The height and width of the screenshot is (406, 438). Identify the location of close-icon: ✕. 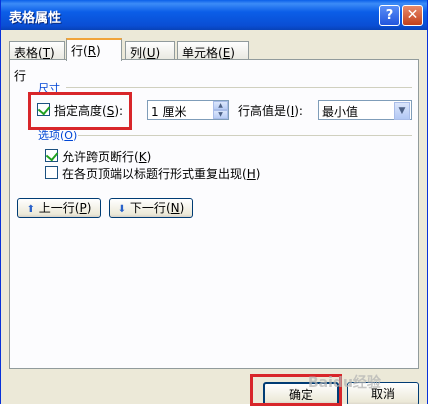
(412, 15).